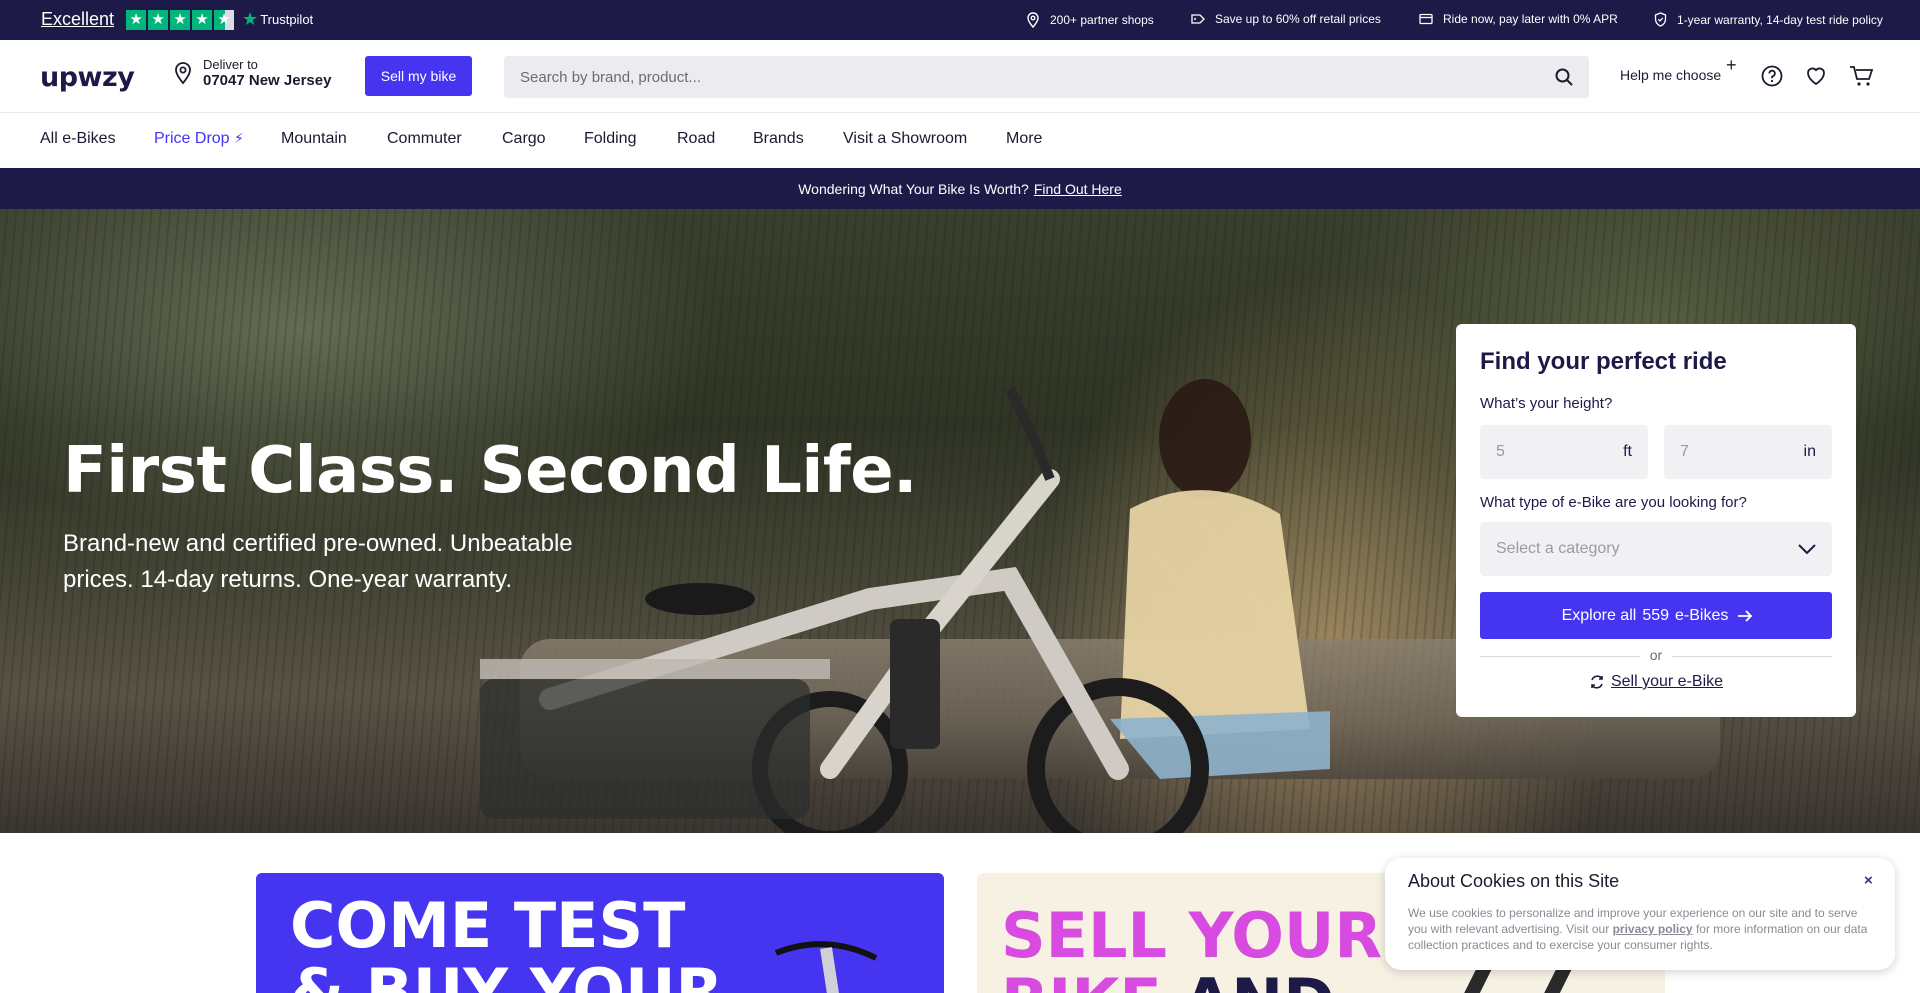 The image size is (1920, 993). Describe the element at coordinates (1021, 77) in the screenshot. I see `search-input` at that location.